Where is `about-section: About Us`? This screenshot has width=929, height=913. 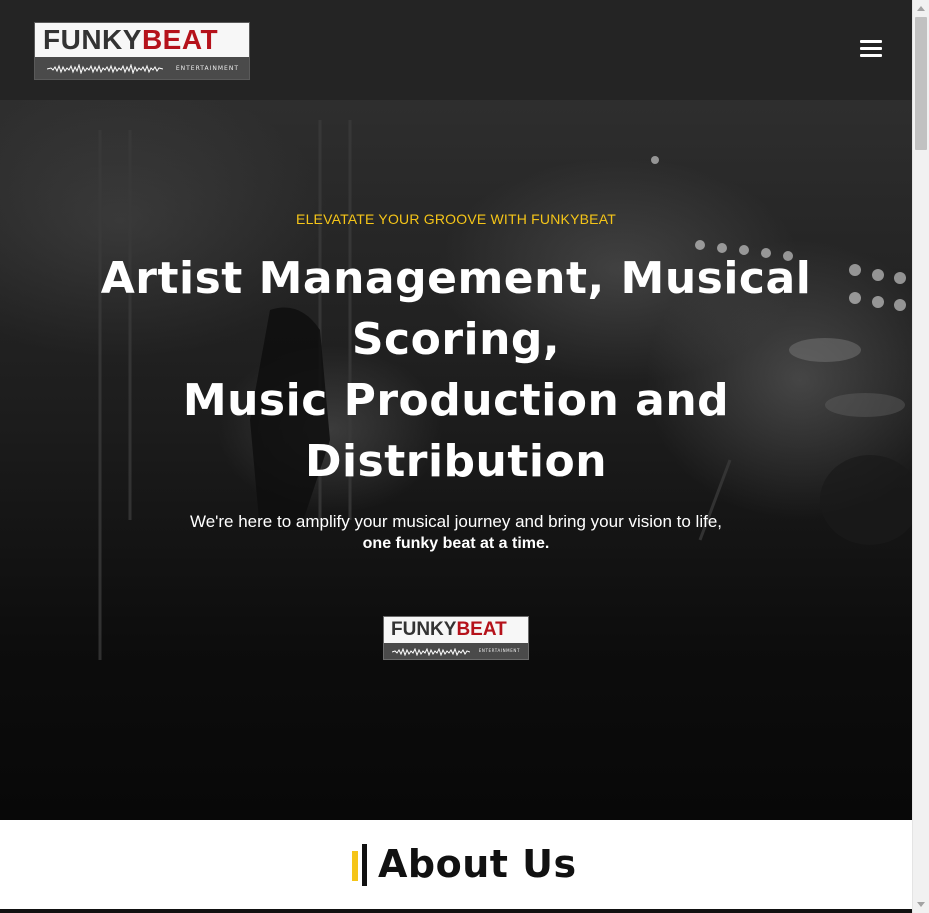
about-section: About Us is located at coordinates (456, 866).